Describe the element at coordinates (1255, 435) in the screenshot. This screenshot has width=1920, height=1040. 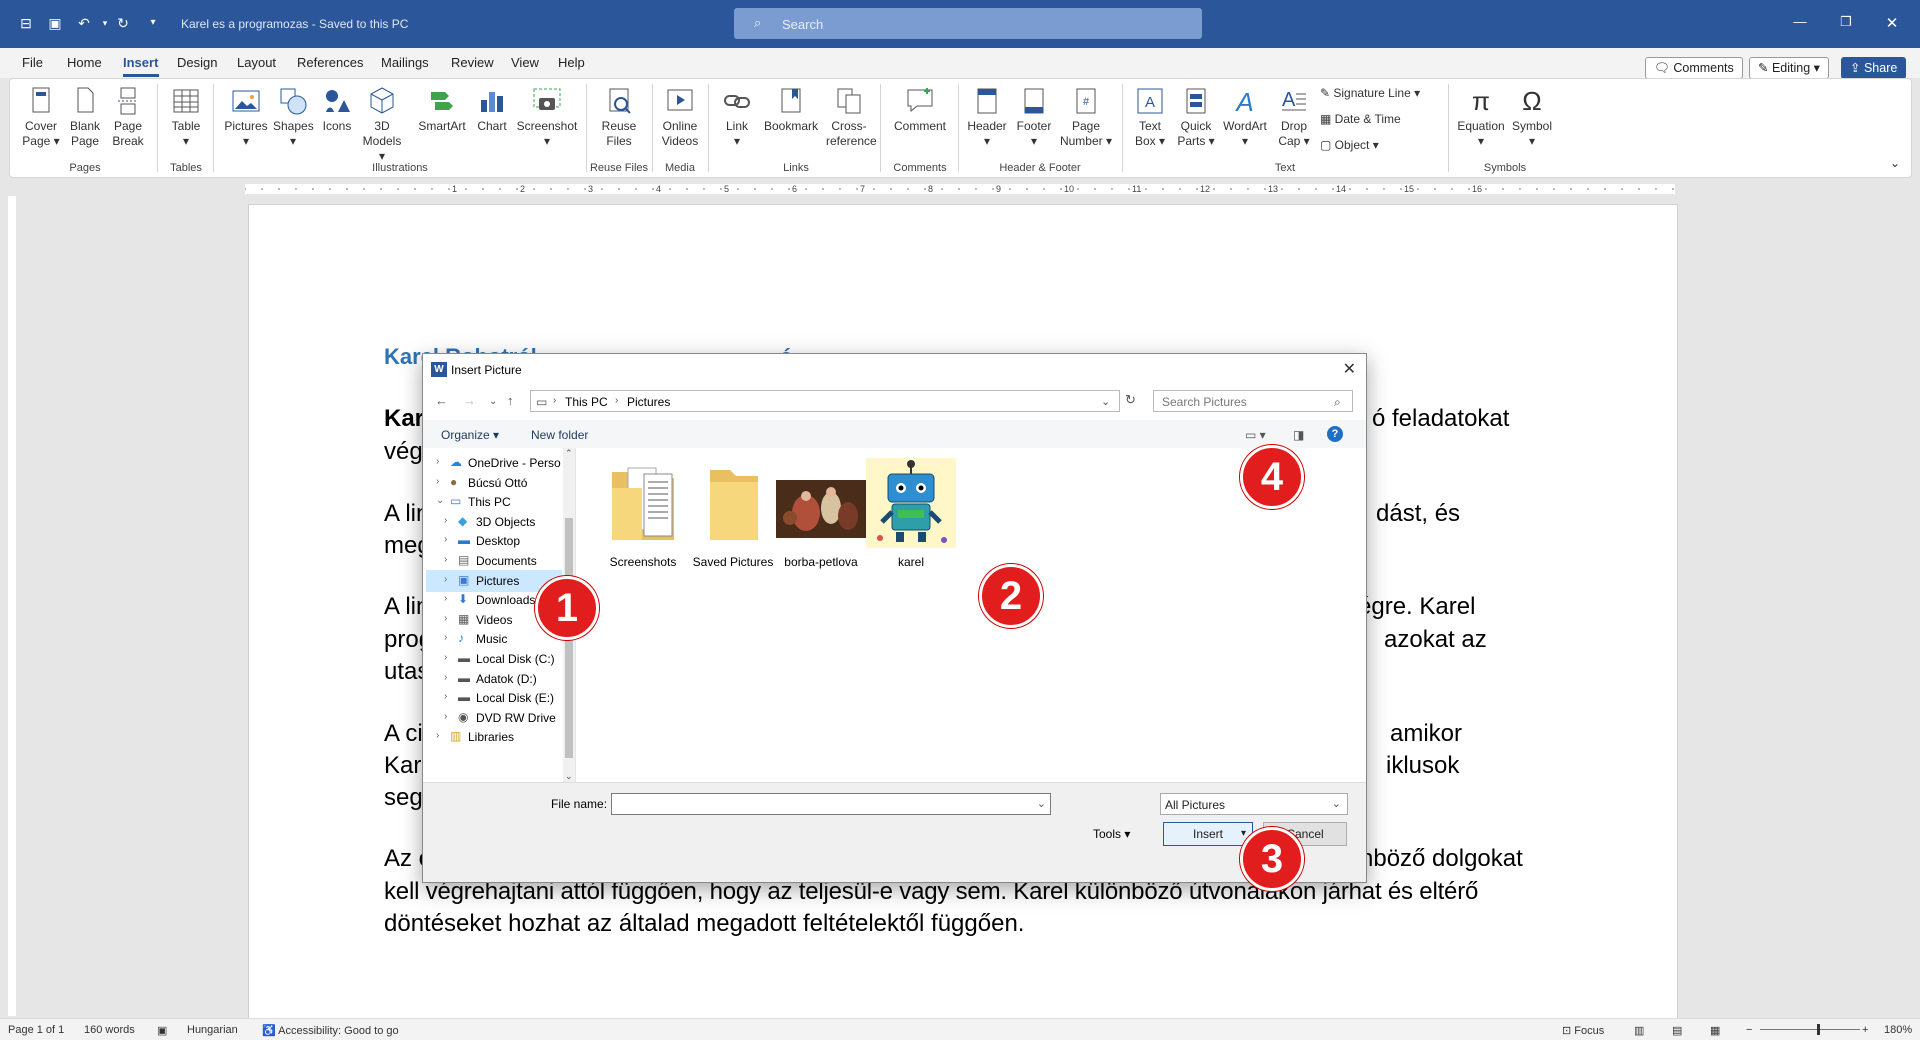
I see `view-options-icon: ▭ ▾` at that location.